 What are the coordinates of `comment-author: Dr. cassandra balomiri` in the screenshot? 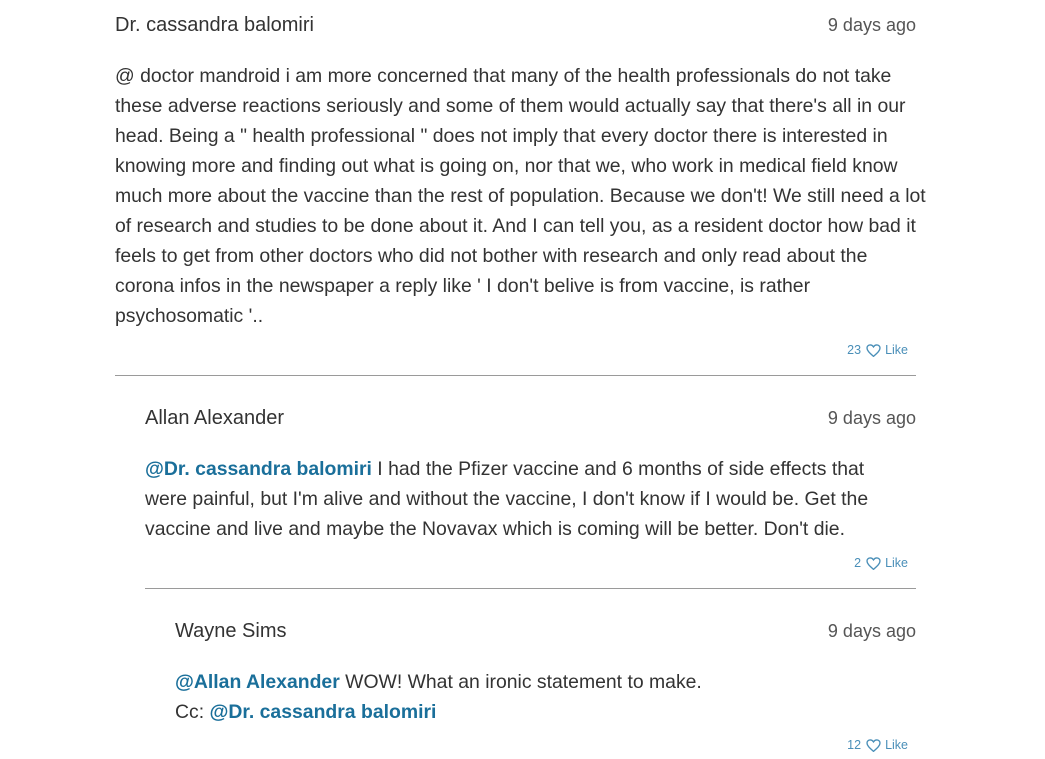 It's located at (214, 25).